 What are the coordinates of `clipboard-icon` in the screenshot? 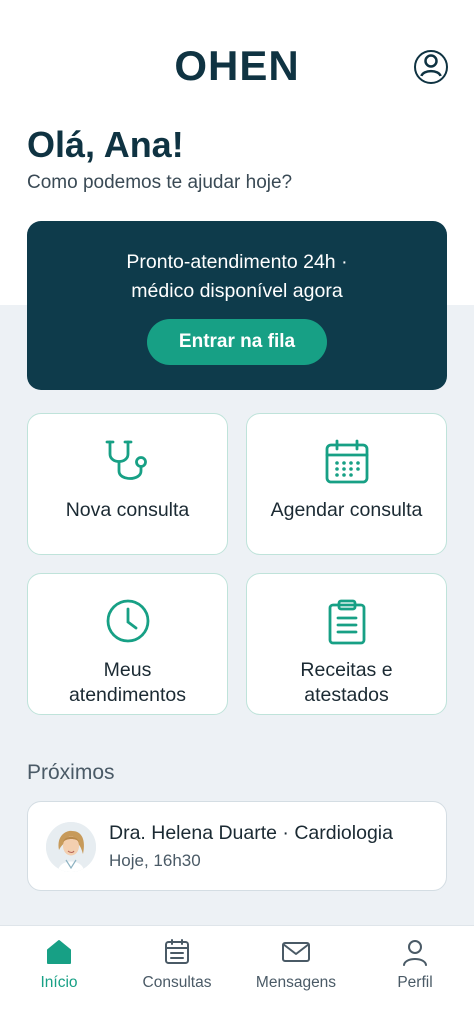 It's located at (347, 624).